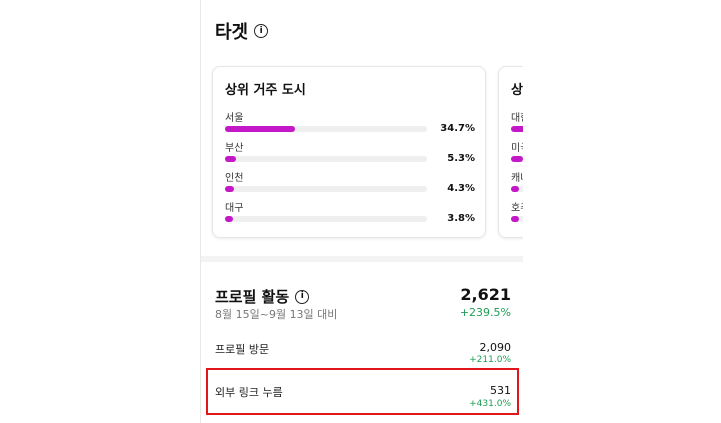 The width and height of the screenshot is (721, 423). I want to click on city-row: 대구 3.8%, so click(350, 213).